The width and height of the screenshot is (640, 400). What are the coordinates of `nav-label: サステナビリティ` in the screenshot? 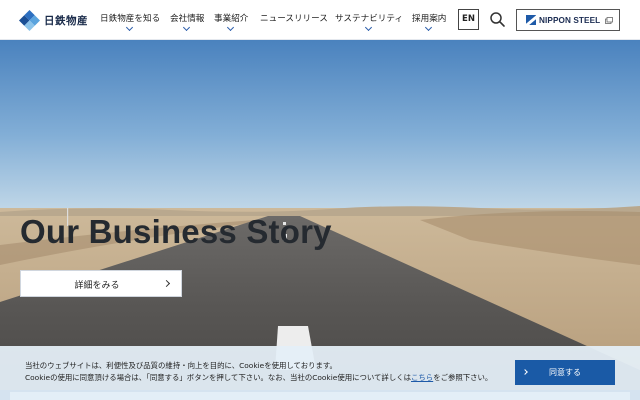 It's located at (369, 19).